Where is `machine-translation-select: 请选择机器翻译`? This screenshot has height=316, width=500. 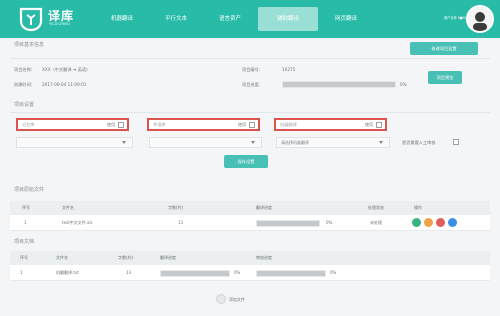 machine-translation-select: 请选择机器翻译 is located at coordinates (333, 142).